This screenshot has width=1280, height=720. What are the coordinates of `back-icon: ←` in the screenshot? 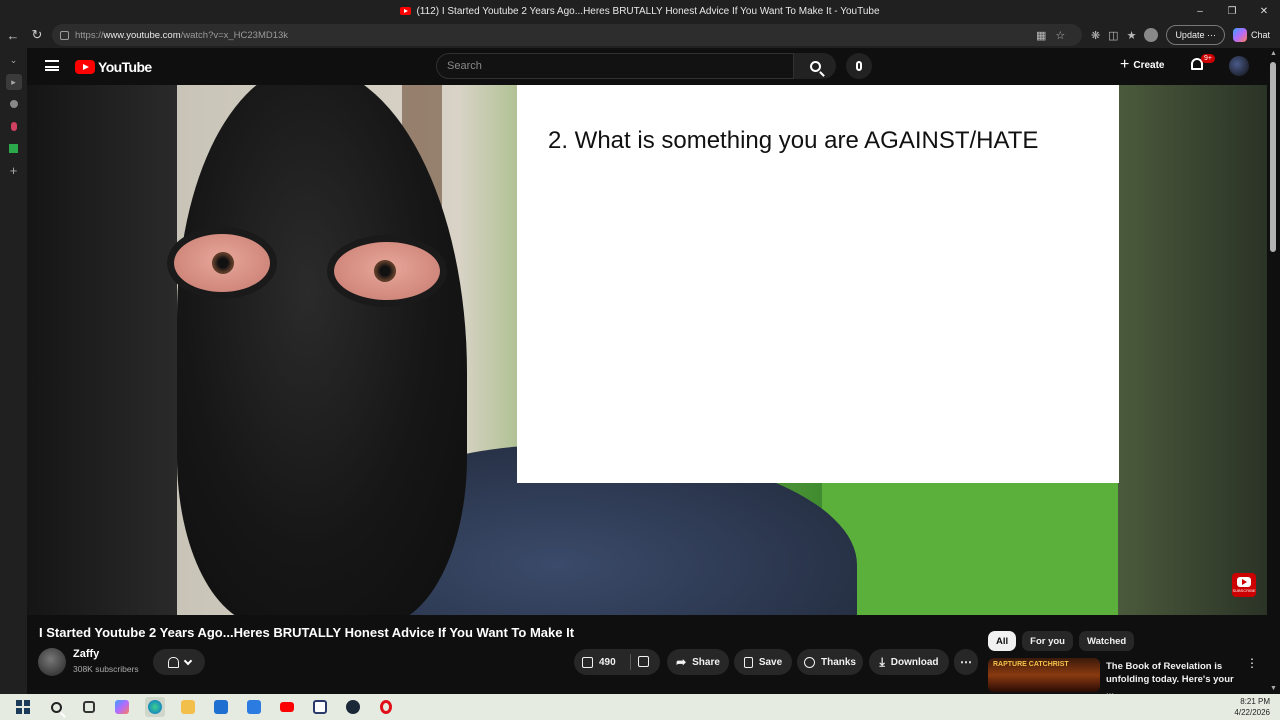 It's located at (13, 35).